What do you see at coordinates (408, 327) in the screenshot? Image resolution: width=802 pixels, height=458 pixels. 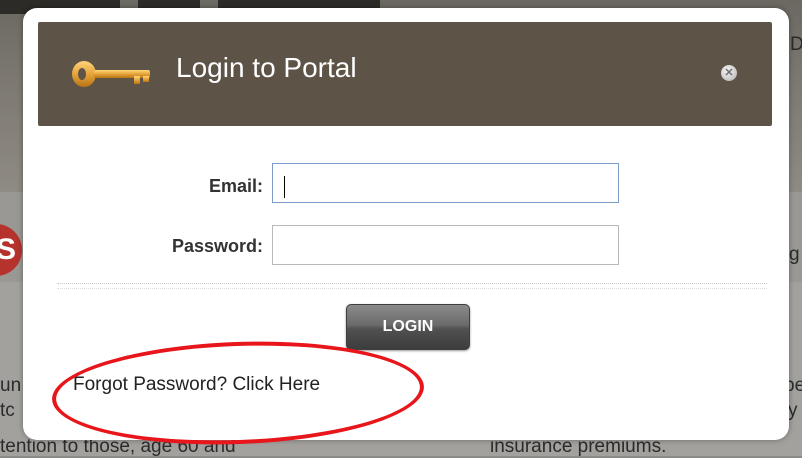 I see `login-button: LOGIN` at bounding box center [408, 327].